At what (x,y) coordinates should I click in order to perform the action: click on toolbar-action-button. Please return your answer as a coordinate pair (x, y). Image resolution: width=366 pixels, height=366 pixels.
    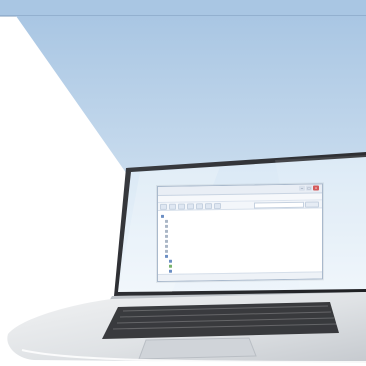
    Looking at the image, I should click on (312, 204).